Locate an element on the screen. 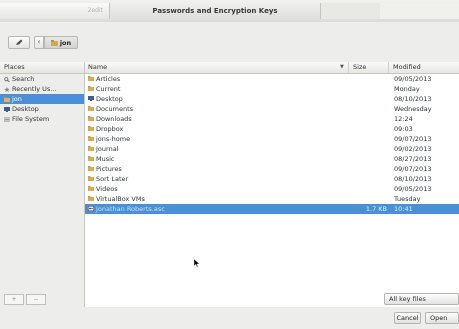 The image size is (459, 329). file-name: Articles is located at coordinates (108, 79).